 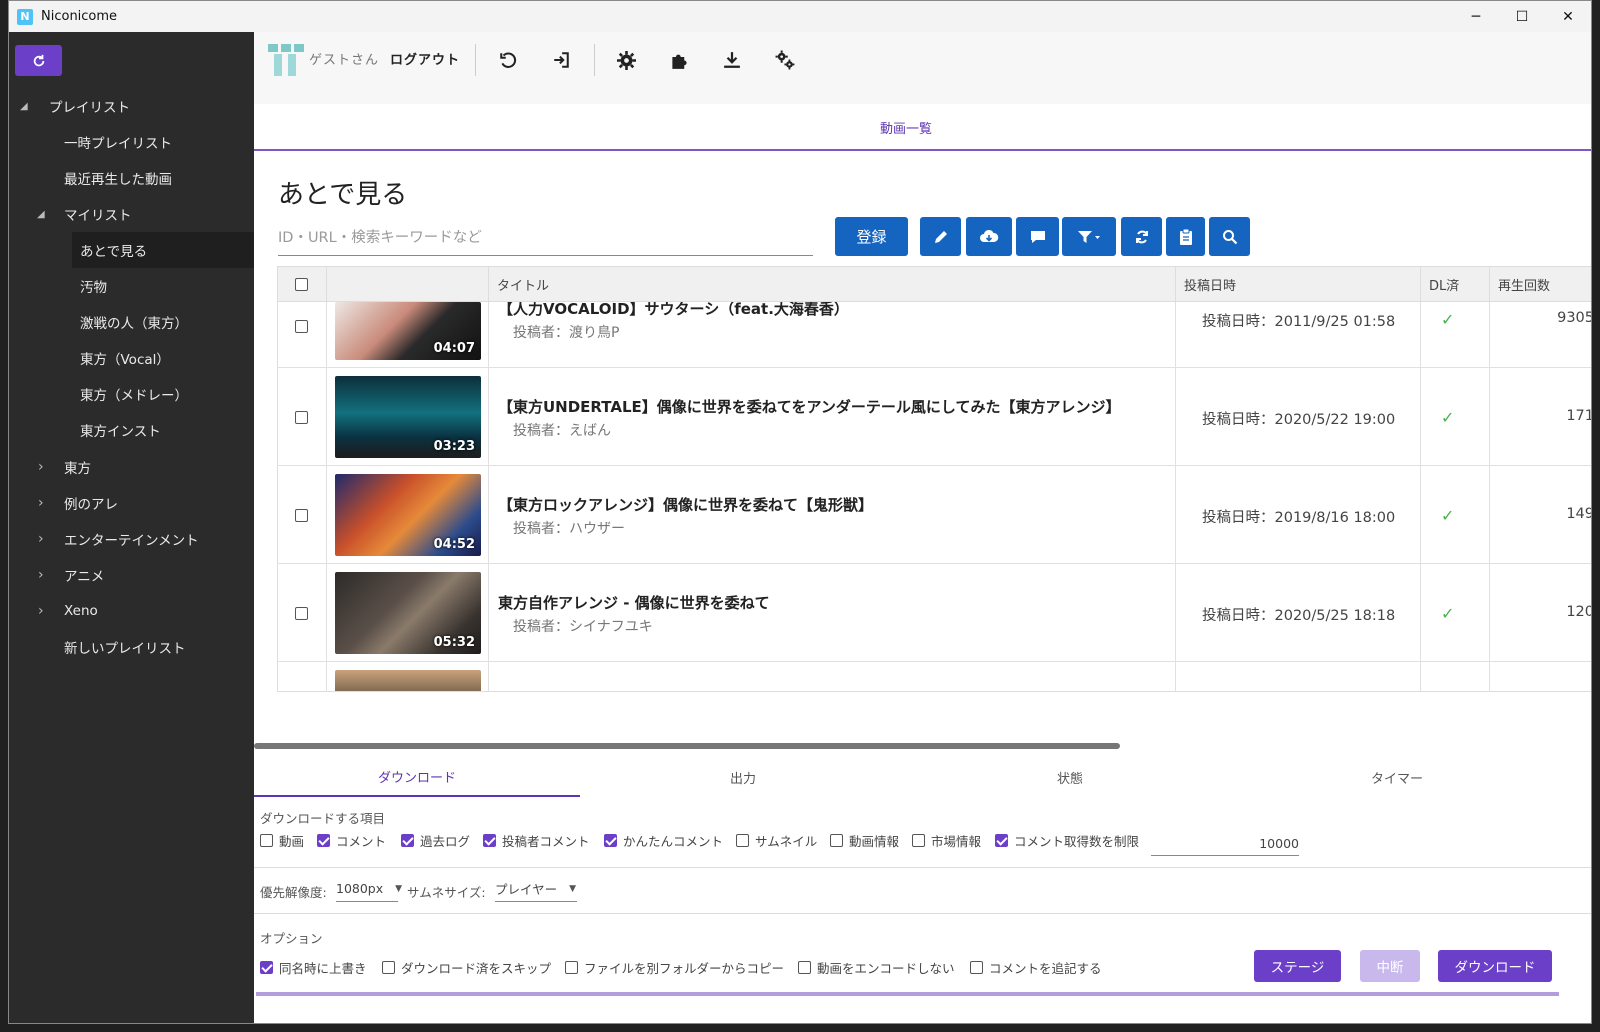 What do you see at coordinates (131, 647) in the screenshot?
I see `sidebar-item-new-playlist: 新しいプレイリスト` at bounding box center [131, 647].